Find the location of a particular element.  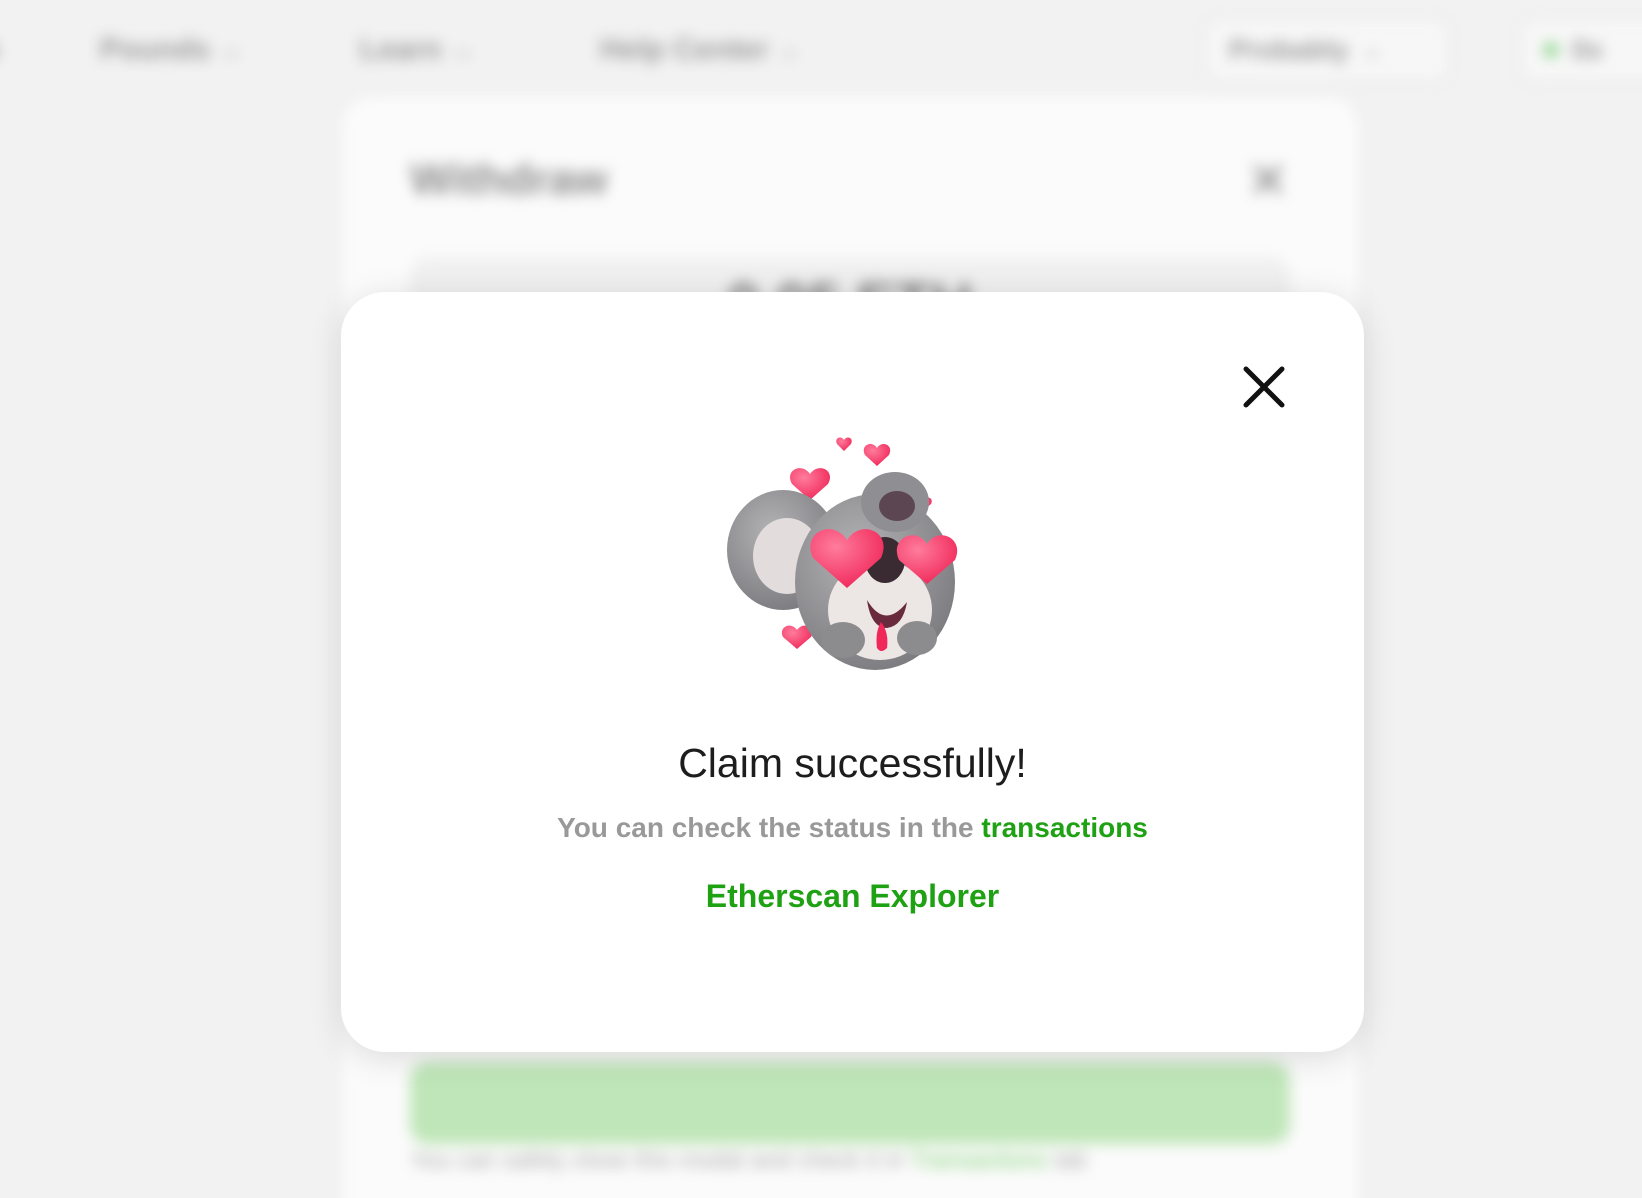

network-selector: Probably ⌄ is located at coordinates (1327, 50).